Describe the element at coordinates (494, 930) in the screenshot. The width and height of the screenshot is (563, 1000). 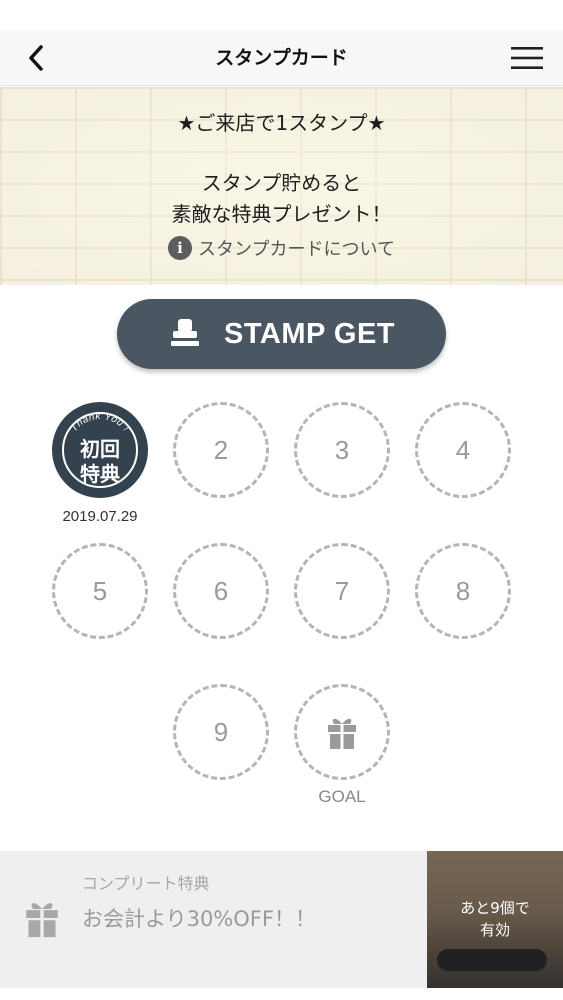
I see `remaining-line2: 有効` at that location.